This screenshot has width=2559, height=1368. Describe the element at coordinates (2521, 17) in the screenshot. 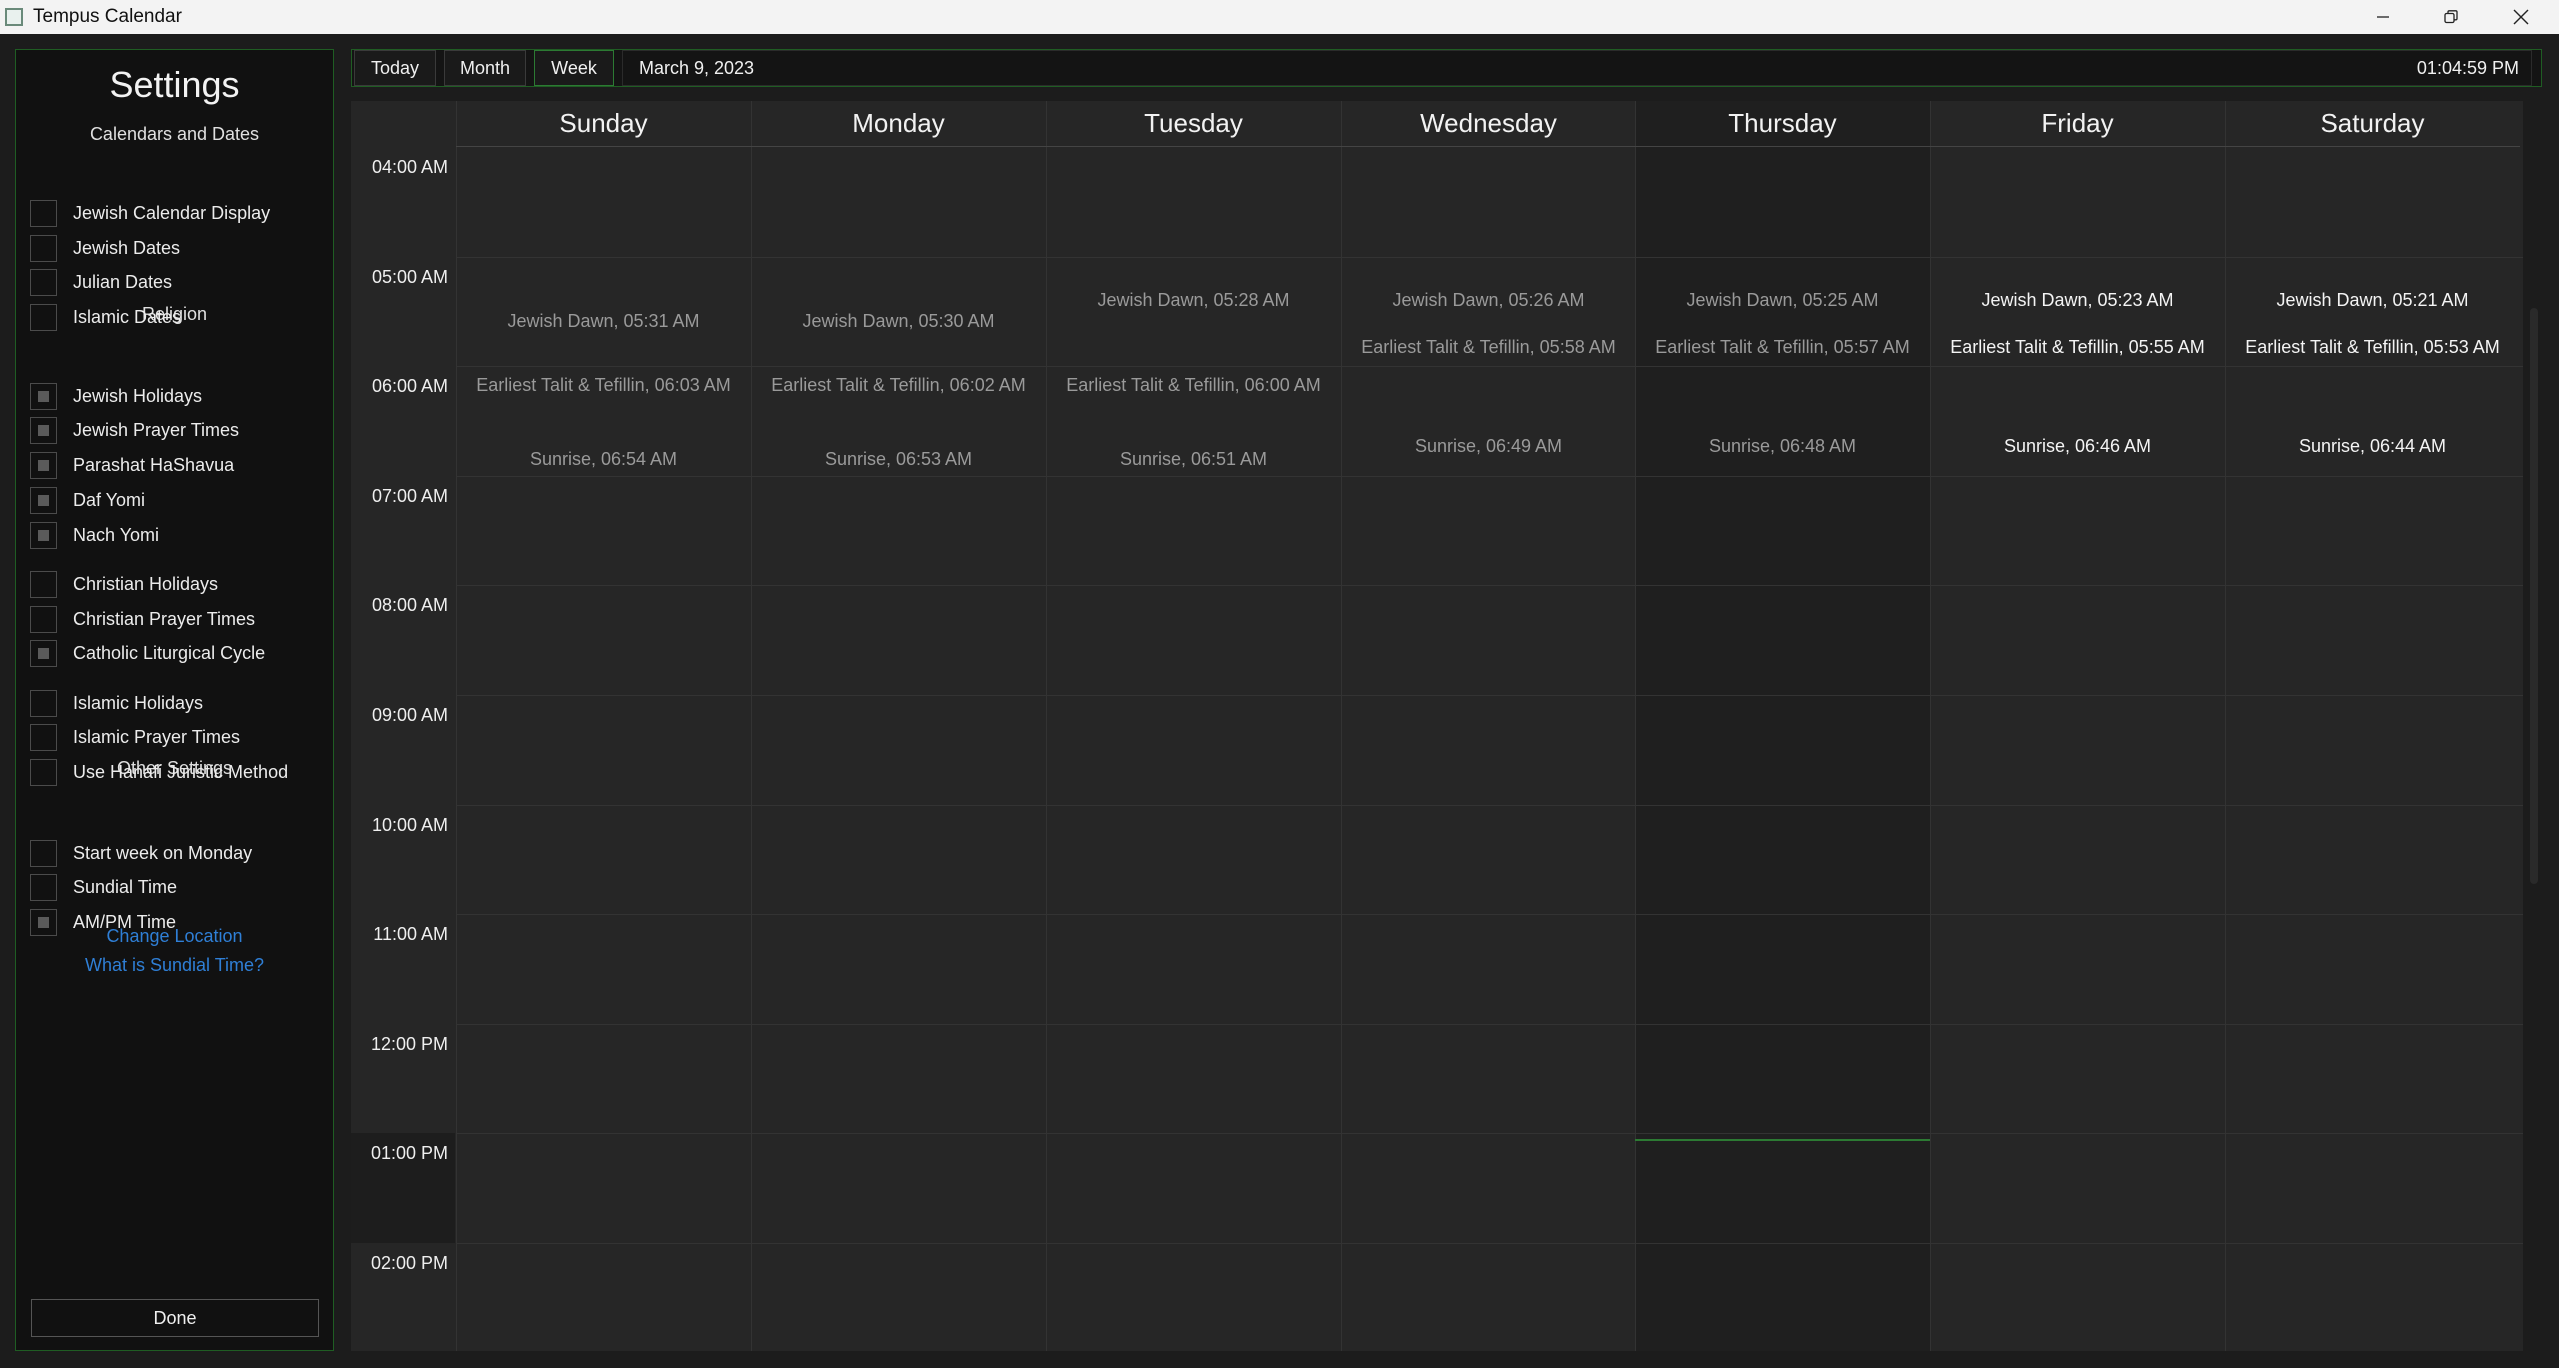

I see `close-button` at that location.